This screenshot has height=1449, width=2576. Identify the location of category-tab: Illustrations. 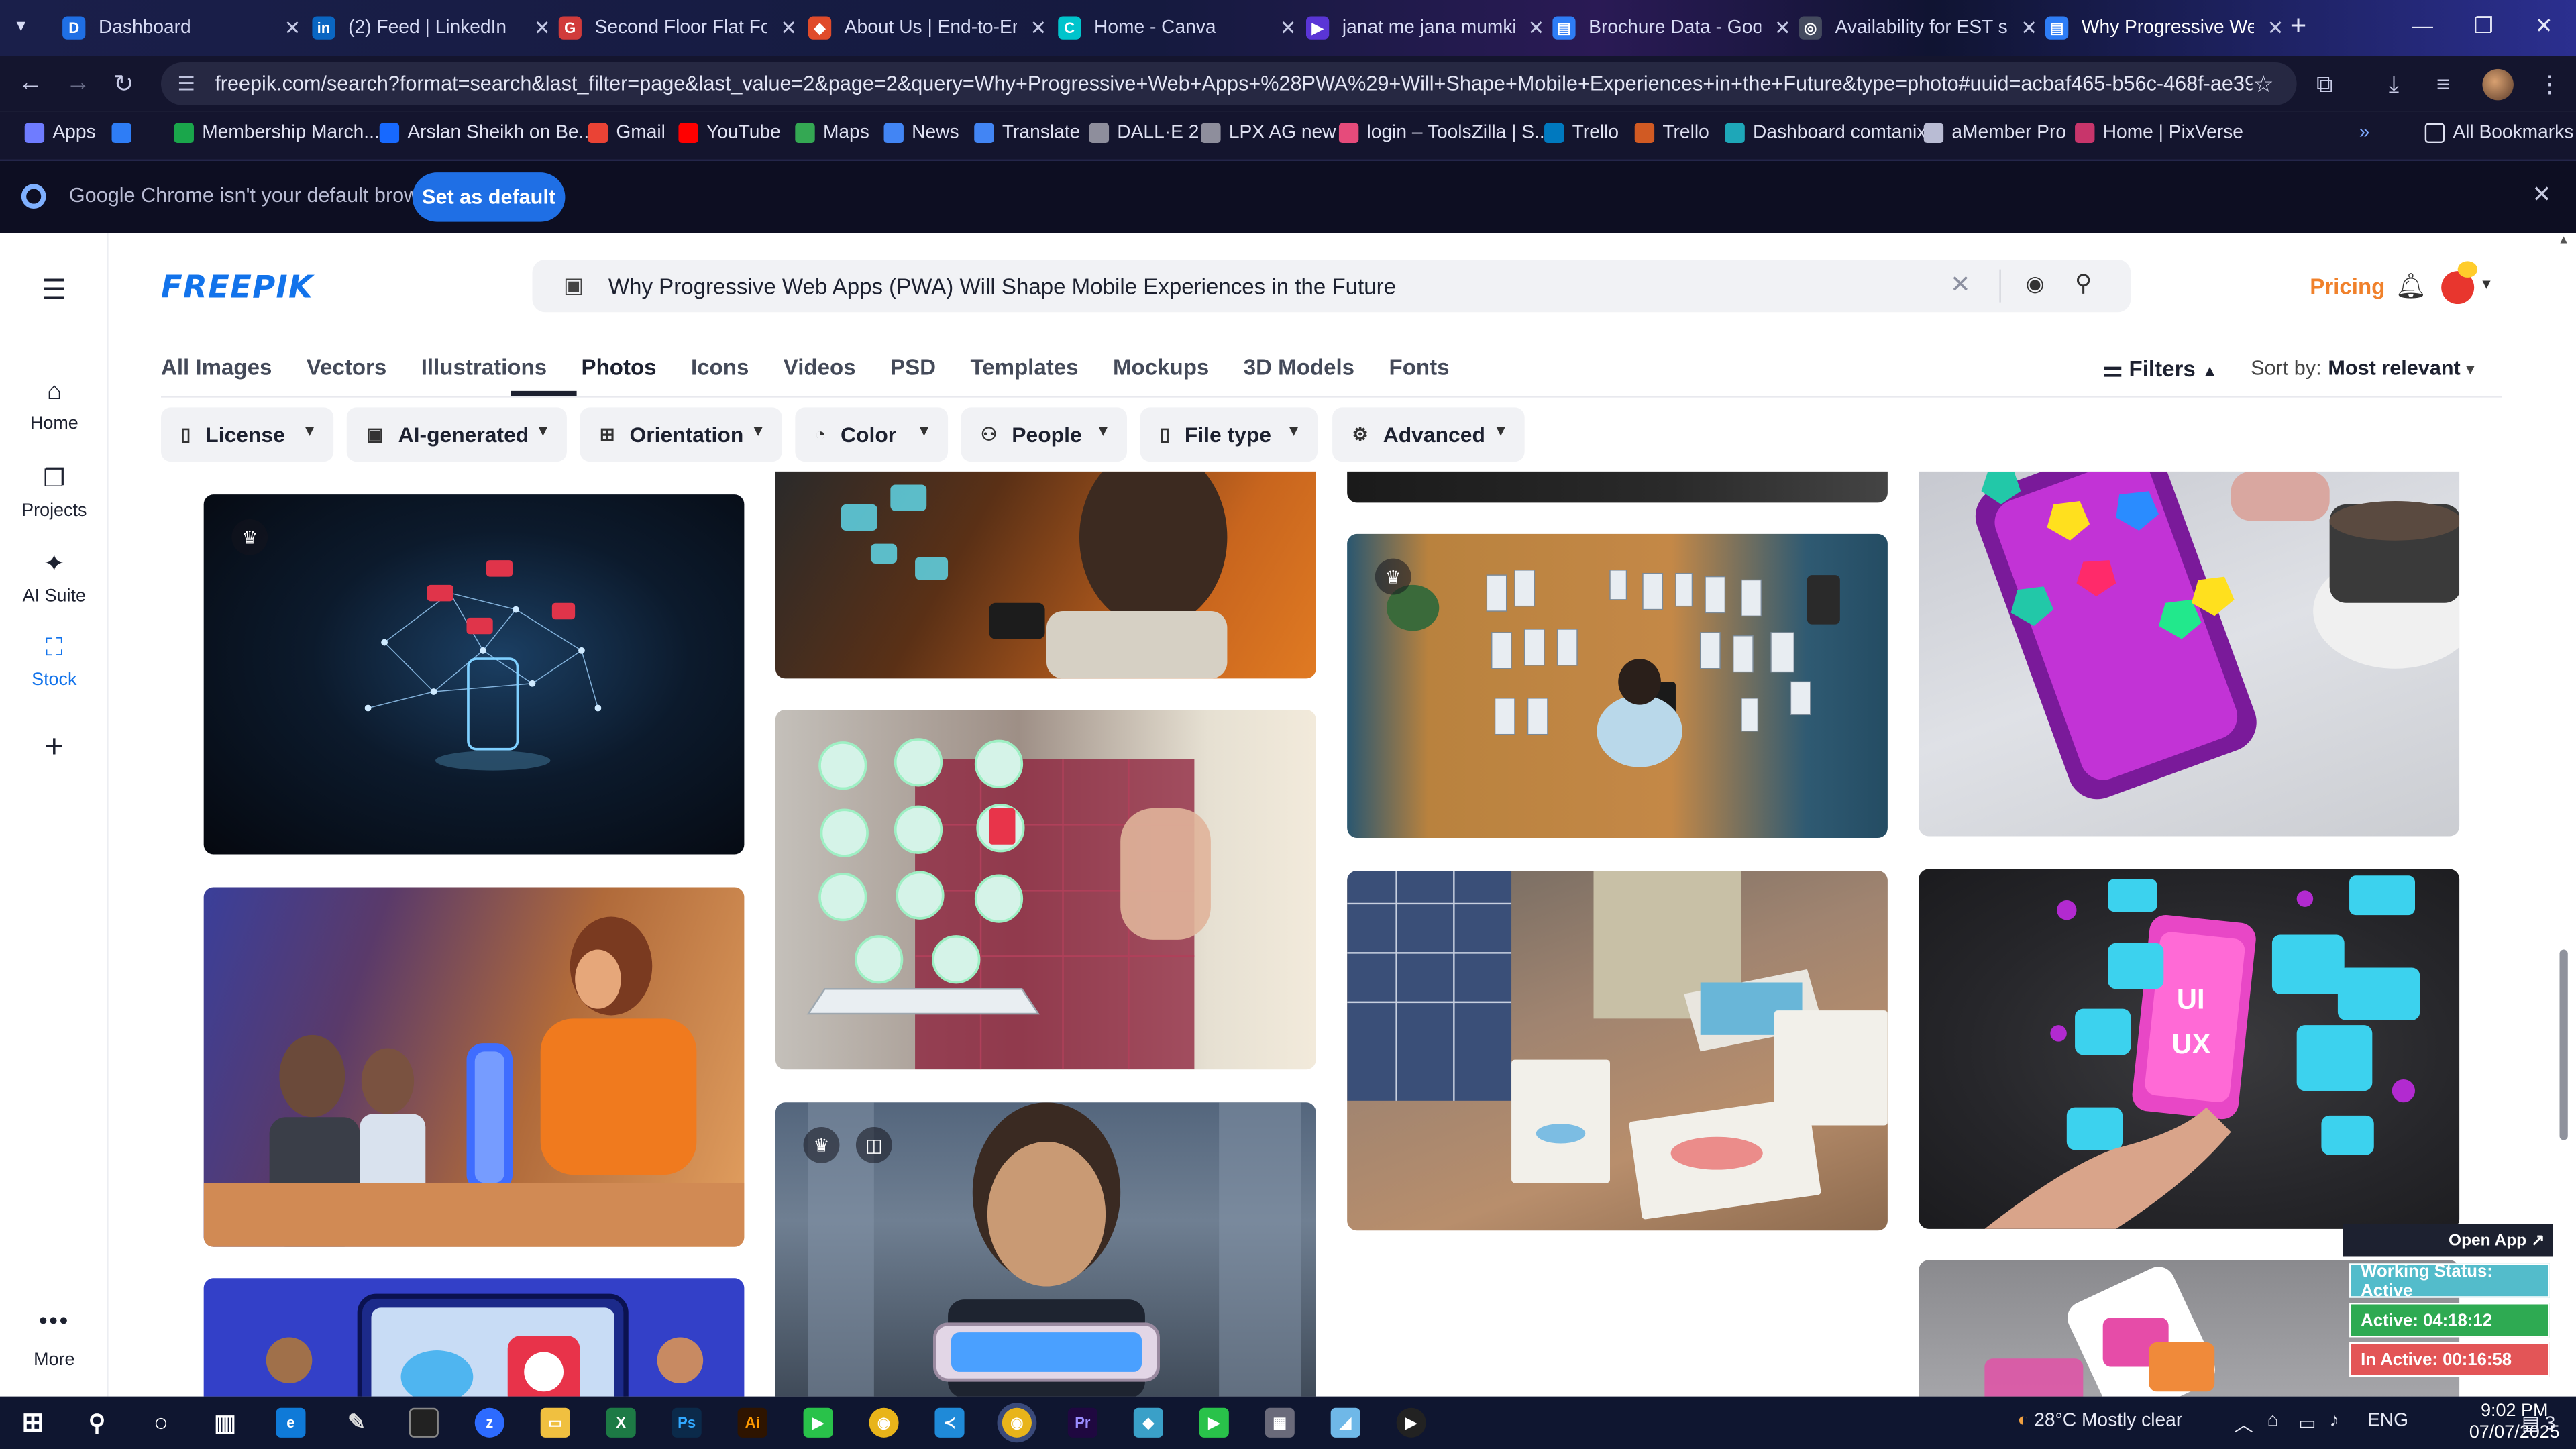
(484, 371).